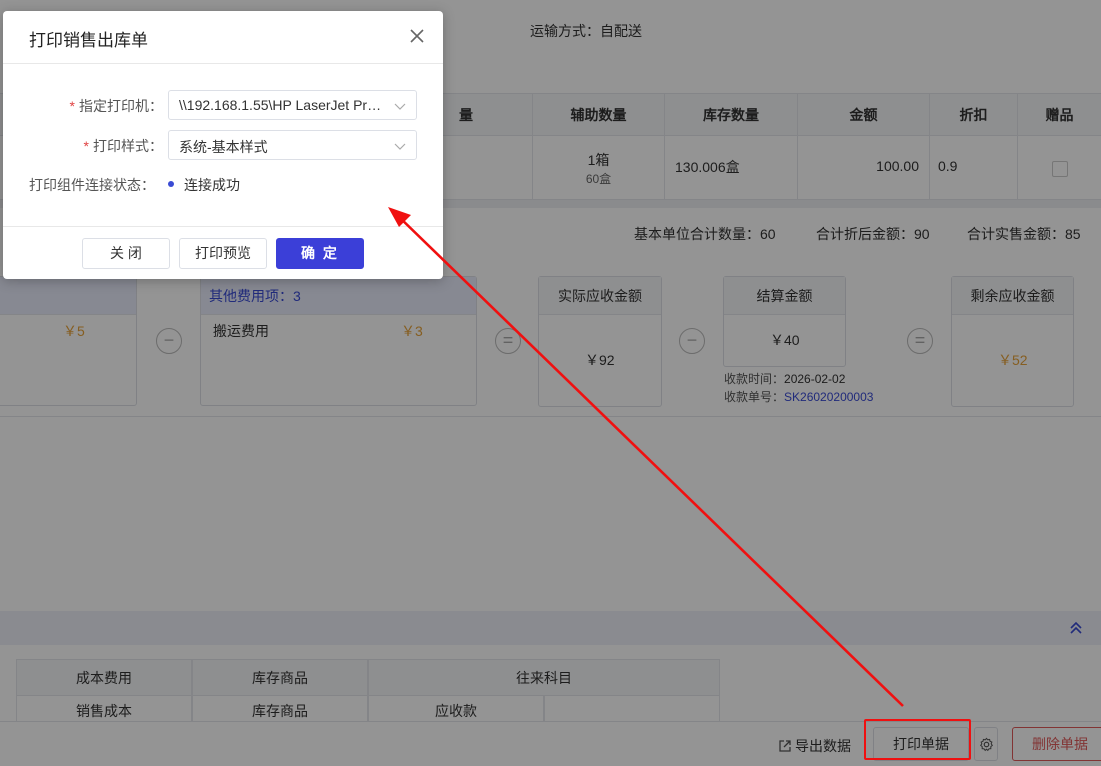  I want to click on dialog-footer-divider, so click(223, 226).